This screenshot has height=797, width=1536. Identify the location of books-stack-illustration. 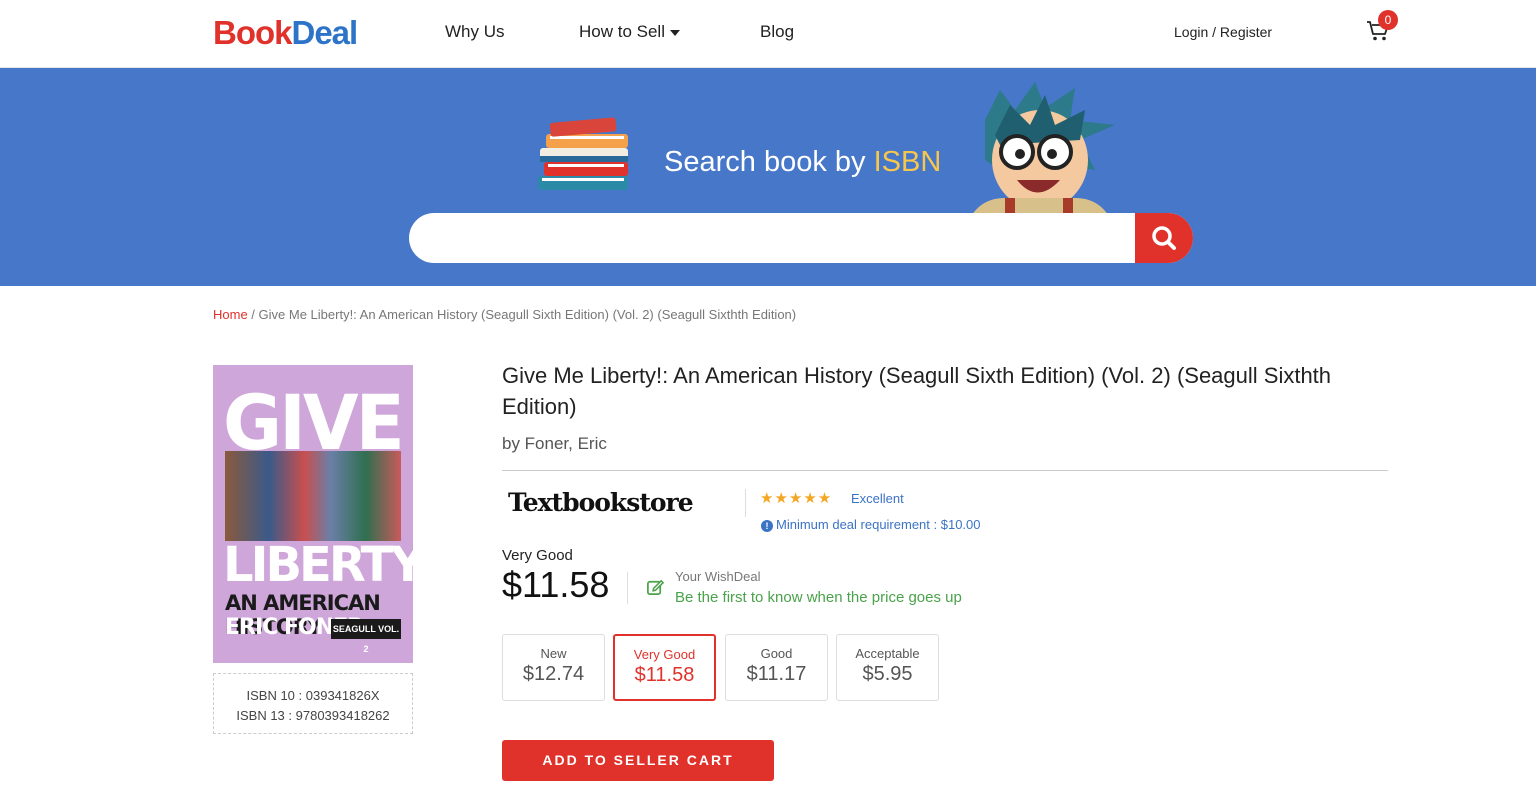
(583, 153).